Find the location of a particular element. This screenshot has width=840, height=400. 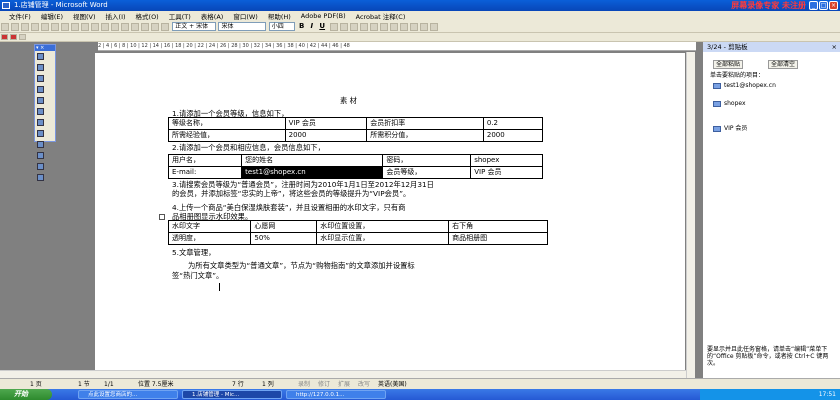

paste-all-button: 全部粘贴 is located at coordinates (728, 64).